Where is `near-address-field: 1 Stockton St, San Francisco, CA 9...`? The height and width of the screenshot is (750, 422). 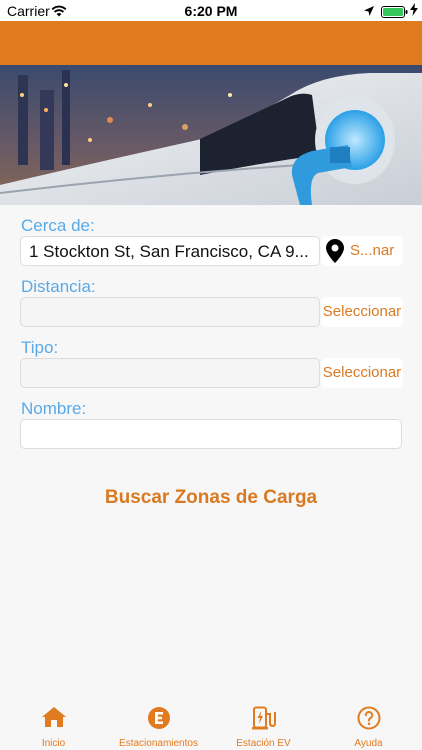
near-address-field: 1 Stockton St, San Francisco, CA 9... is located at coordinates (170, 251).